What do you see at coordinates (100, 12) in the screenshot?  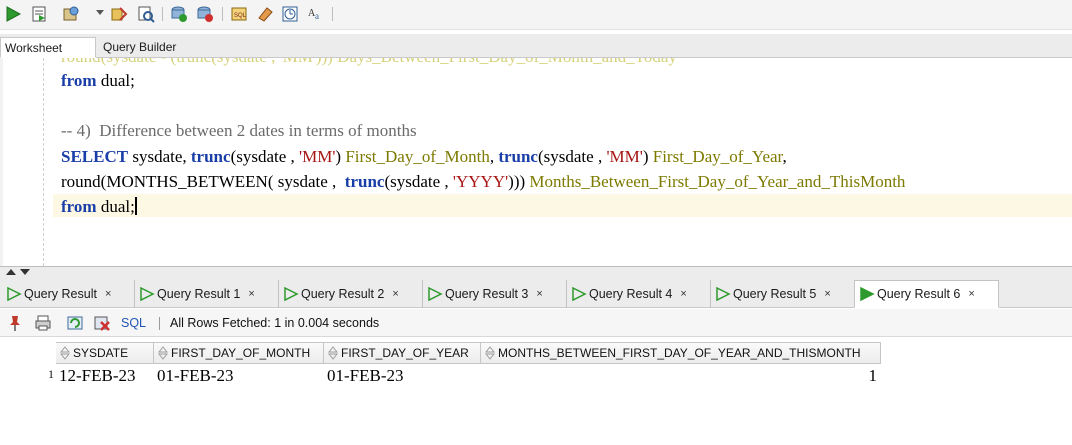 I see `dropdown-caret-icon` at bounding box center [100, 12].